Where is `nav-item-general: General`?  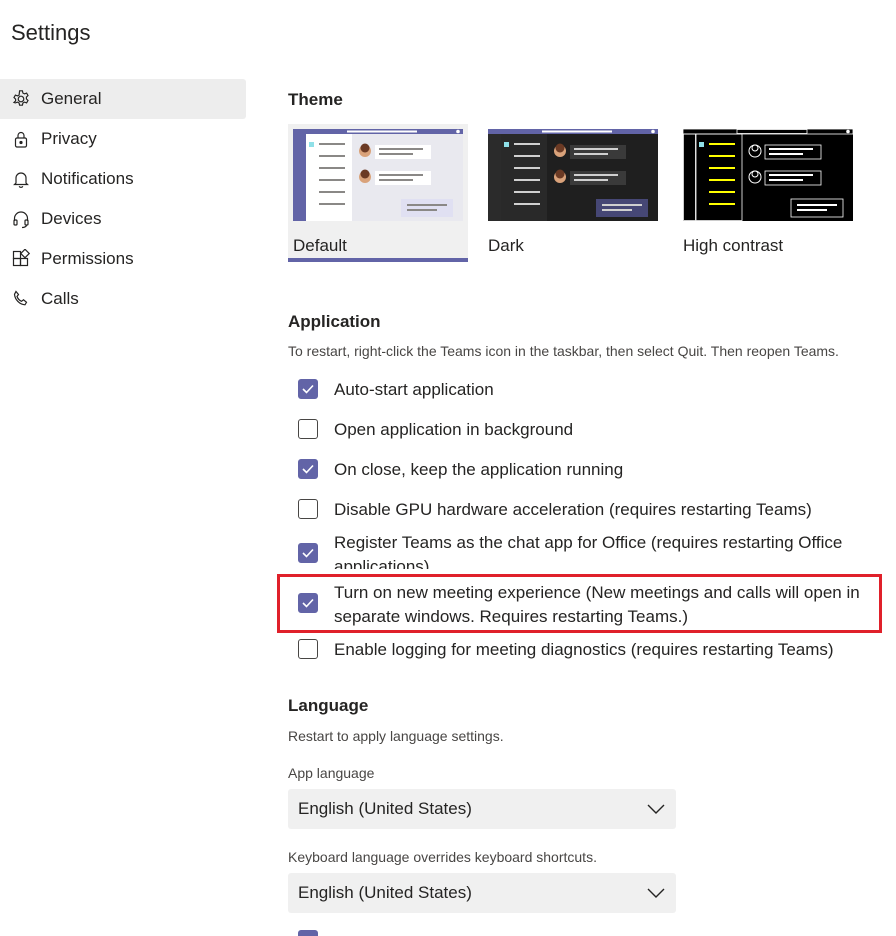
nav-item-general: General is located at coordinates (123, 99).